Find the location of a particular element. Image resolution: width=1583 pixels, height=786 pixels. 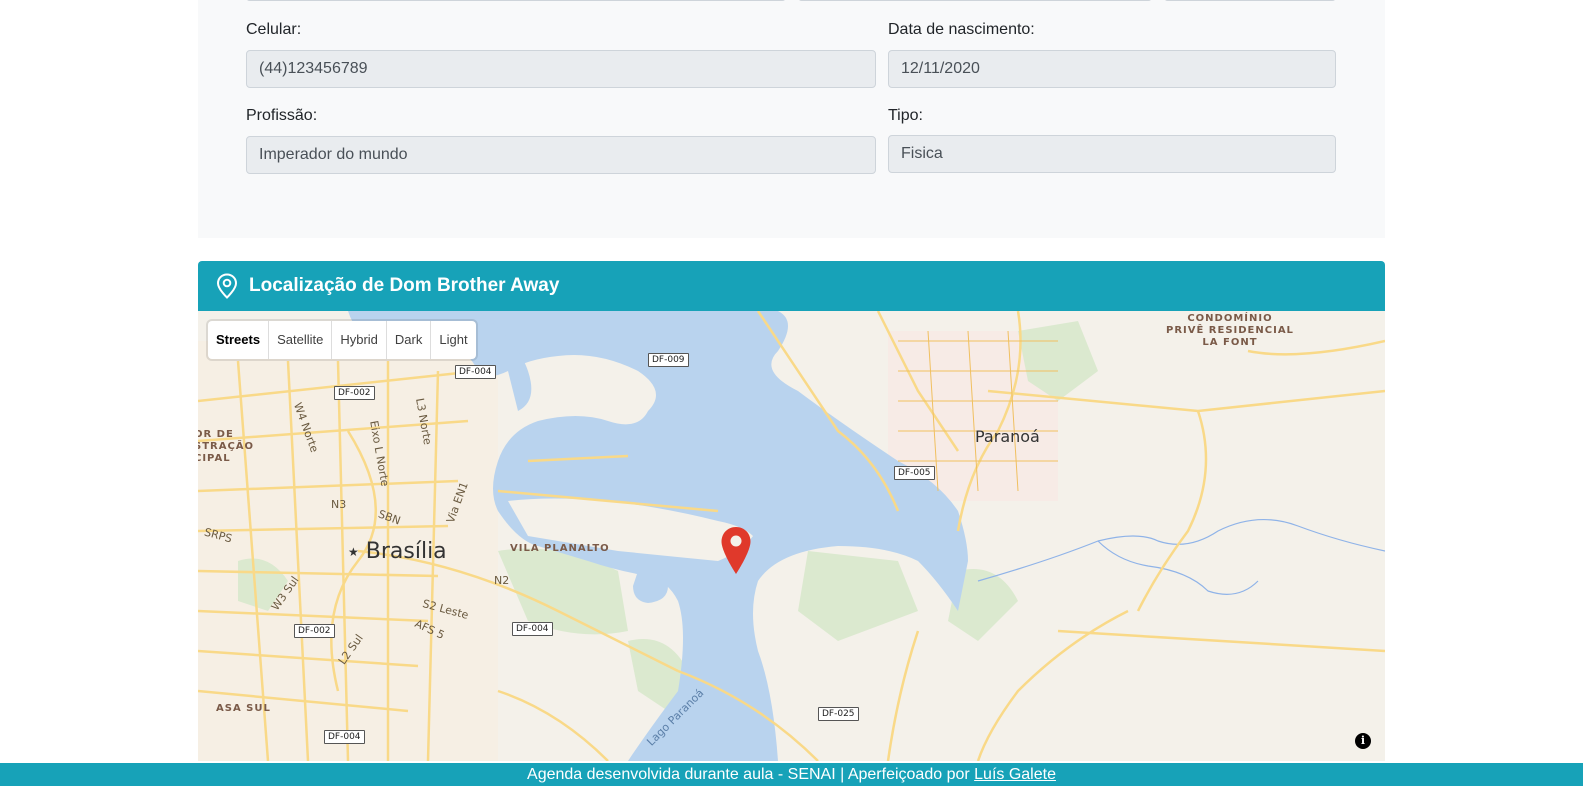

label-admin-line3: CIPAL is located at coordinates (214, 458).